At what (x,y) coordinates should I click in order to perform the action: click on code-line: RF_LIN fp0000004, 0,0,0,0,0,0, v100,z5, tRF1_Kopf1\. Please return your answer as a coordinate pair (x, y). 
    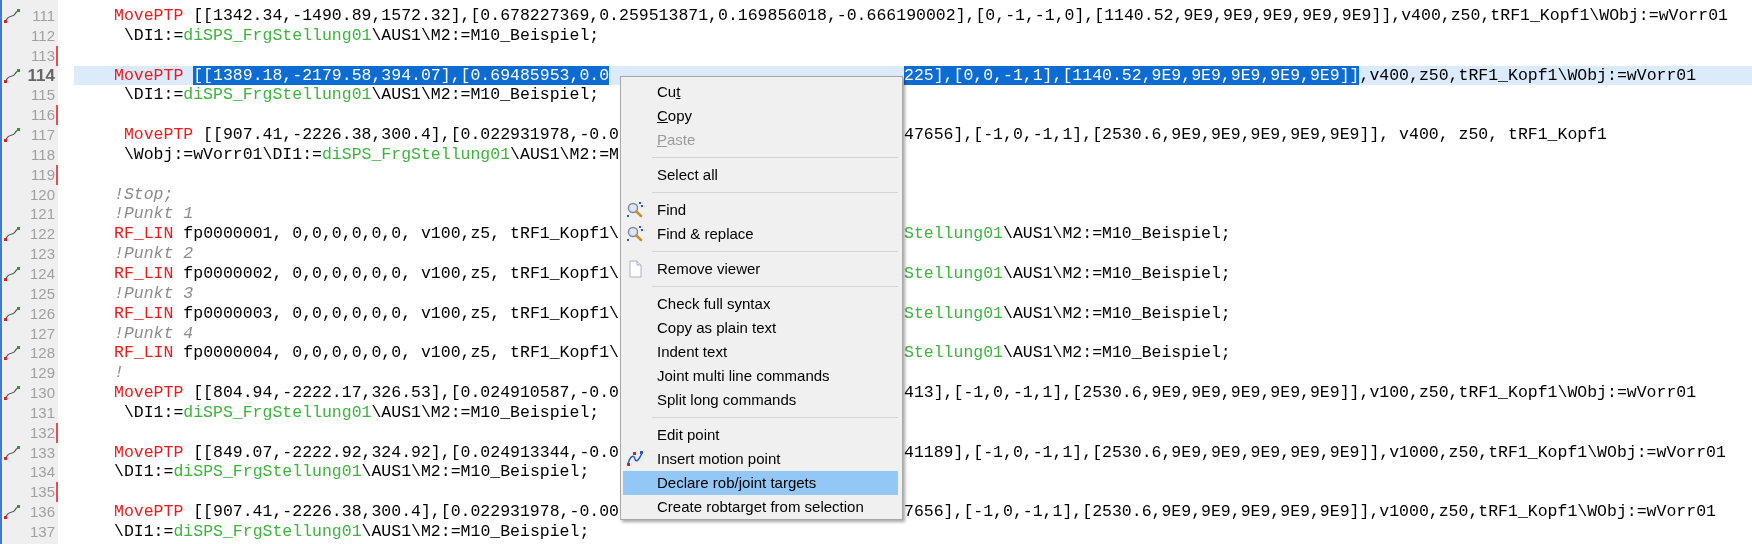
    Looking at the image, I should click on (366, 353).